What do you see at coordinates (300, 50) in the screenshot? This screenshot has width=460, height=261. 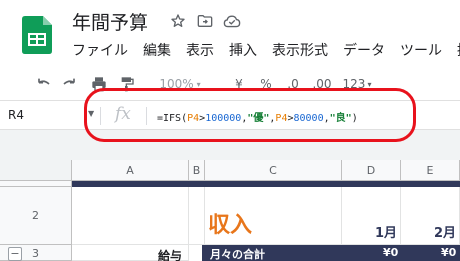 I see `menu-format: 表示形式` at bounding box center [300, 50].